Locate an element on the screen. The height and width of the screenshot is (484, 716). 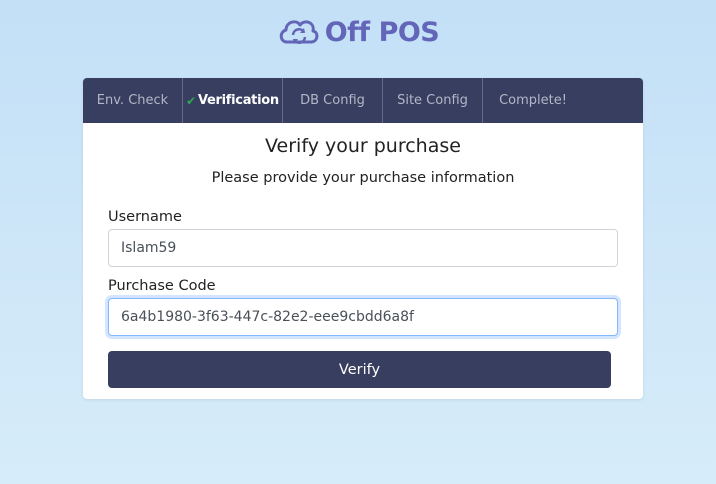
logo: Off POS is located at coordinates (358, 32).